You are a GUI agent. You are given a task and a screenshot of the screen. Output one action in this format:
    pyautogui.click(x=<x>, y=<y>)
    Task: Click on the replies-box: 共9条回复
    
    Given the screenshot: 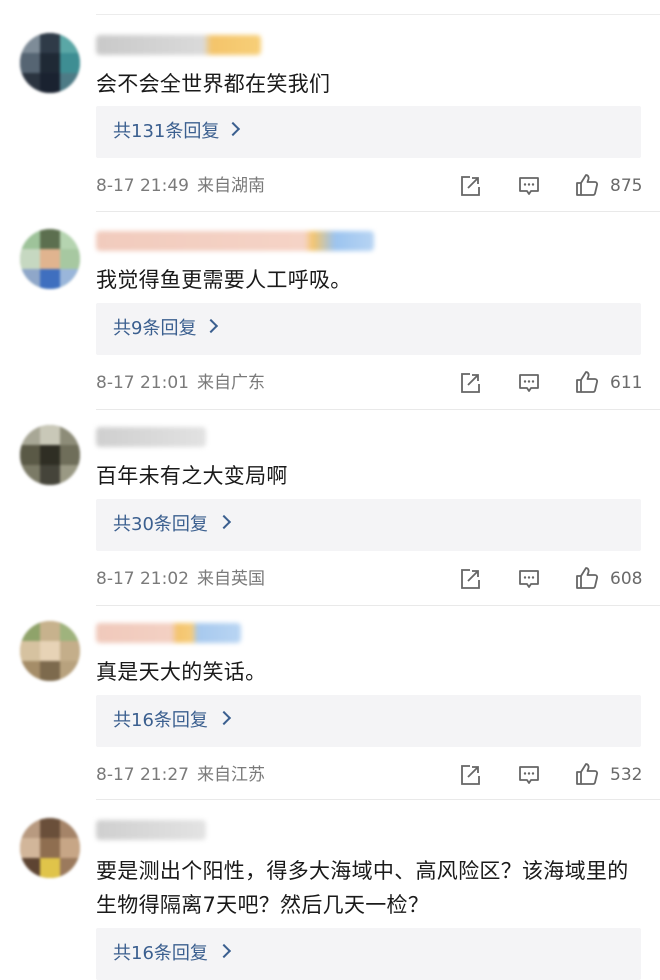 What is the action you would take?
    pyautogui.click(x=368, y=329)
    